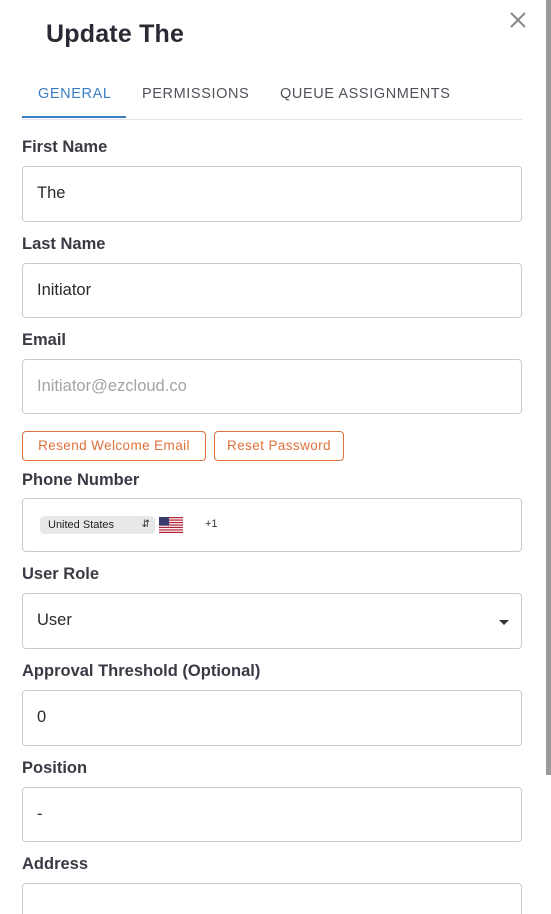 This screenshot has height=914, width=551. What do you see at coordinates (114, 446) in the screenshot?
I see `resend-welcome-email-button: Resend Welcome Email` at bounding box center [114, 446].